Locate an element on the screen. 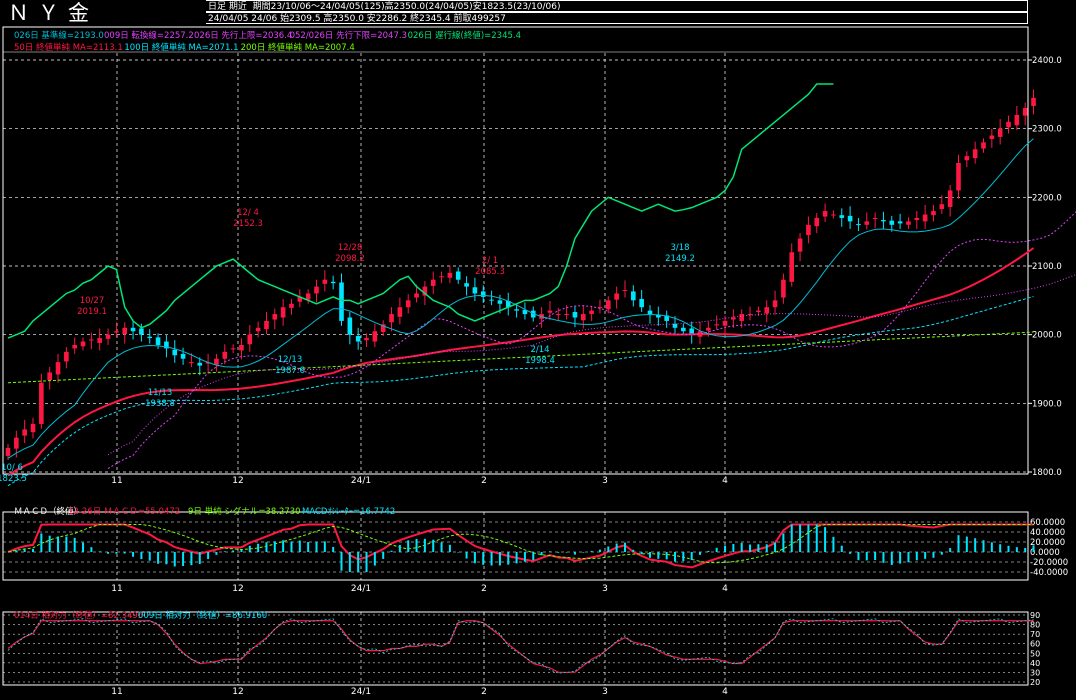 Image resolution: width=1076 pixels, height=700 pixels. x-tick-price-3: 2 is located at coordinates (484, 481).